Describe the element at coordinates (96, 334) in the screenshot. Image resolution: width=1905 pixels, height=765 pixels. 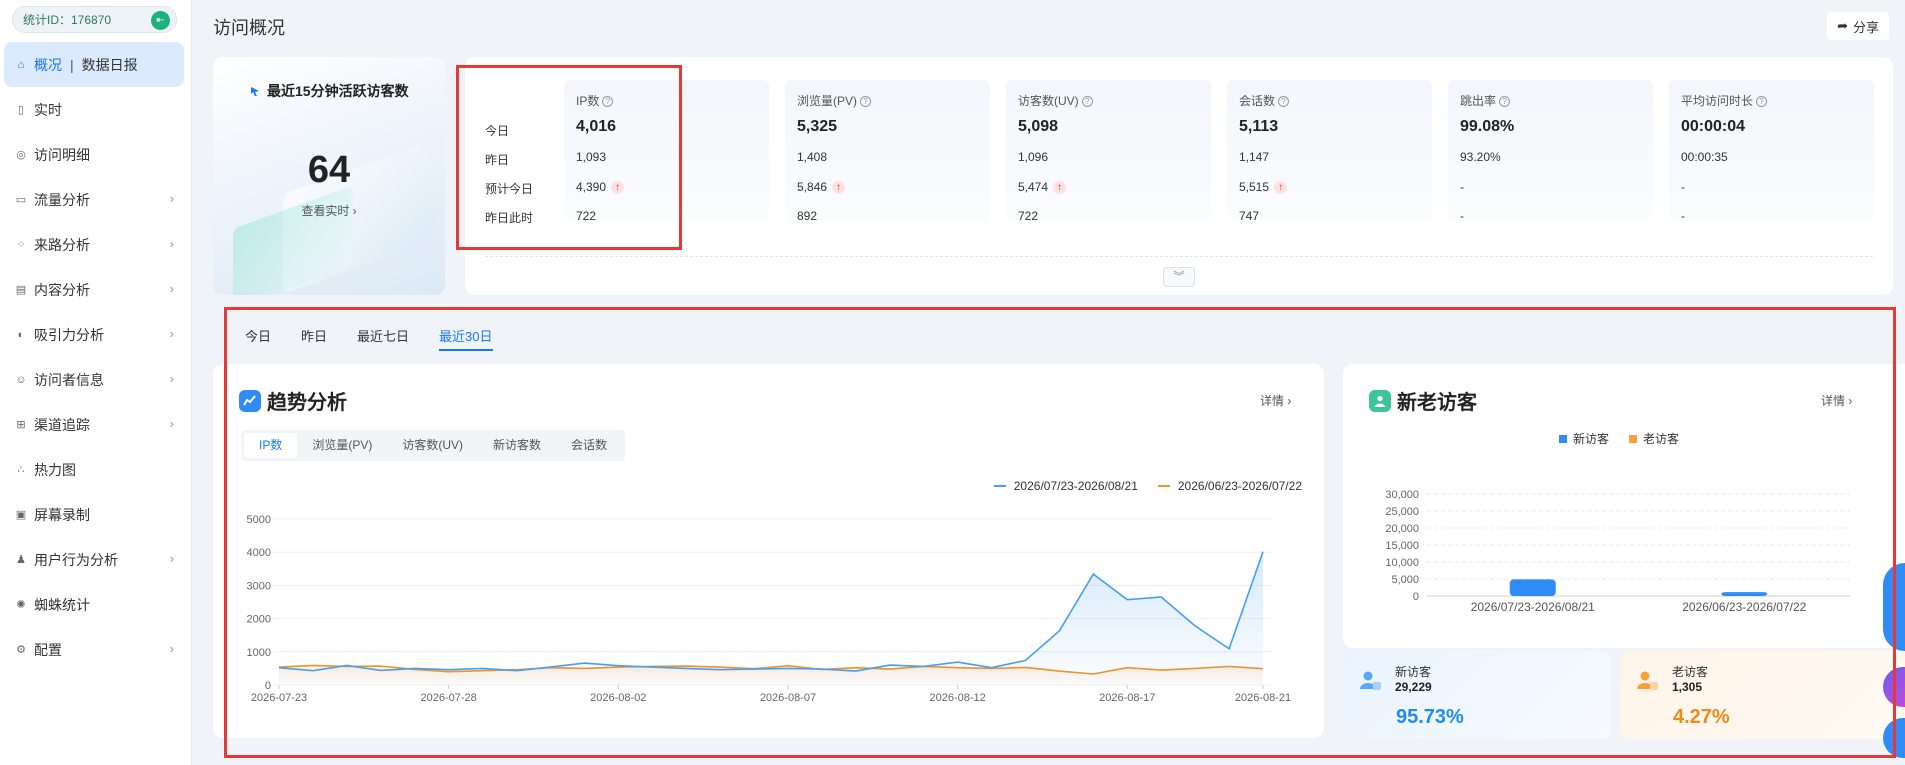
I see `sidebar-item-6: ◐ 吸引力分析 ›` at that location.